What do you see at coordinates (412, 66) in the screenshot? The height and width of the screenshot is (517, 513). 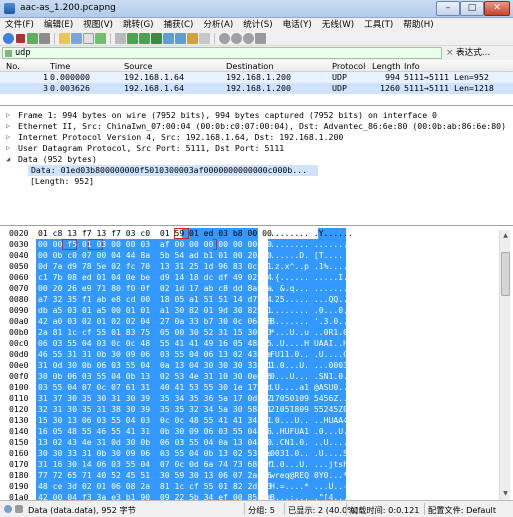 I see `column-header-info: Info` at bounding box center [412, 66].